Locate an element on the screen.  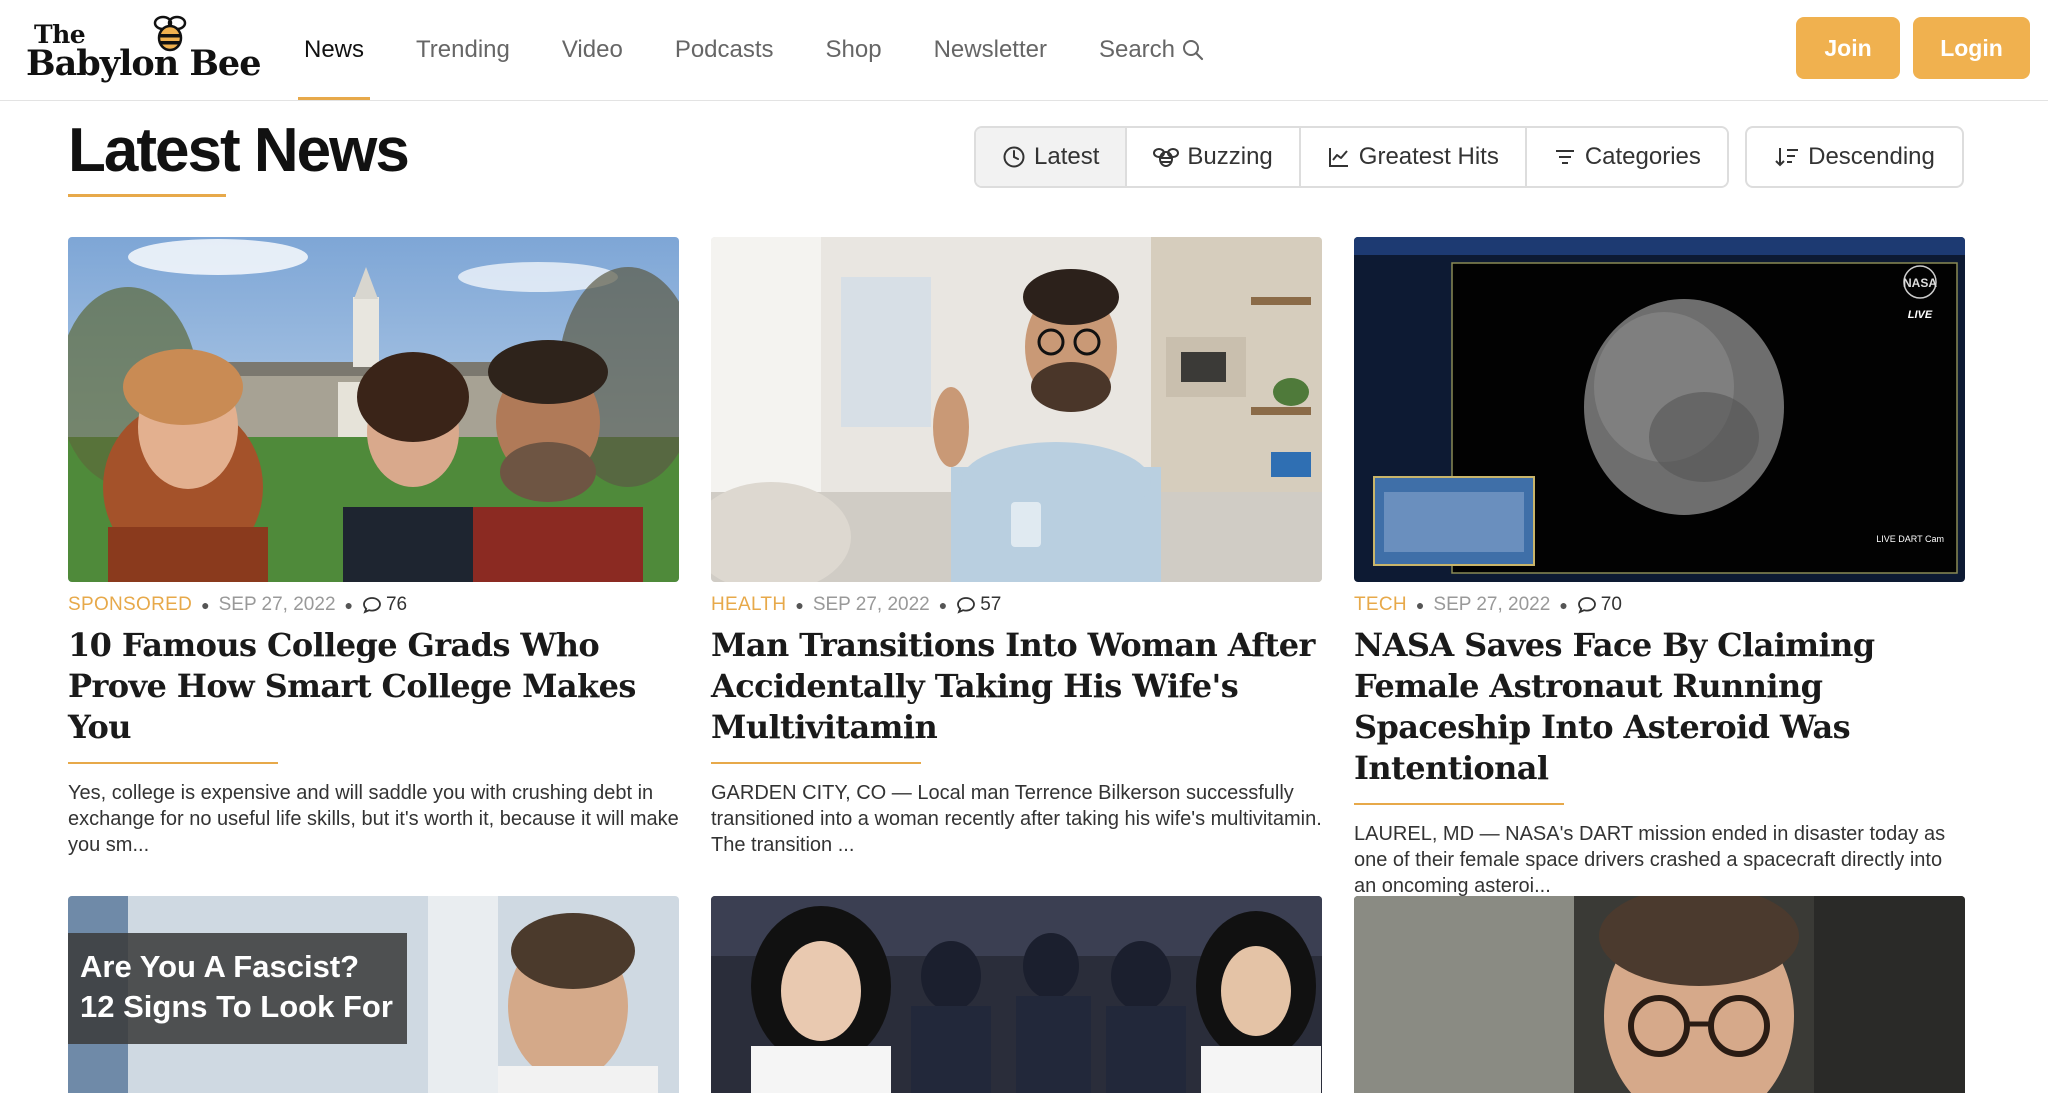
comment-count: 76 is located at coordinates (396, 604).